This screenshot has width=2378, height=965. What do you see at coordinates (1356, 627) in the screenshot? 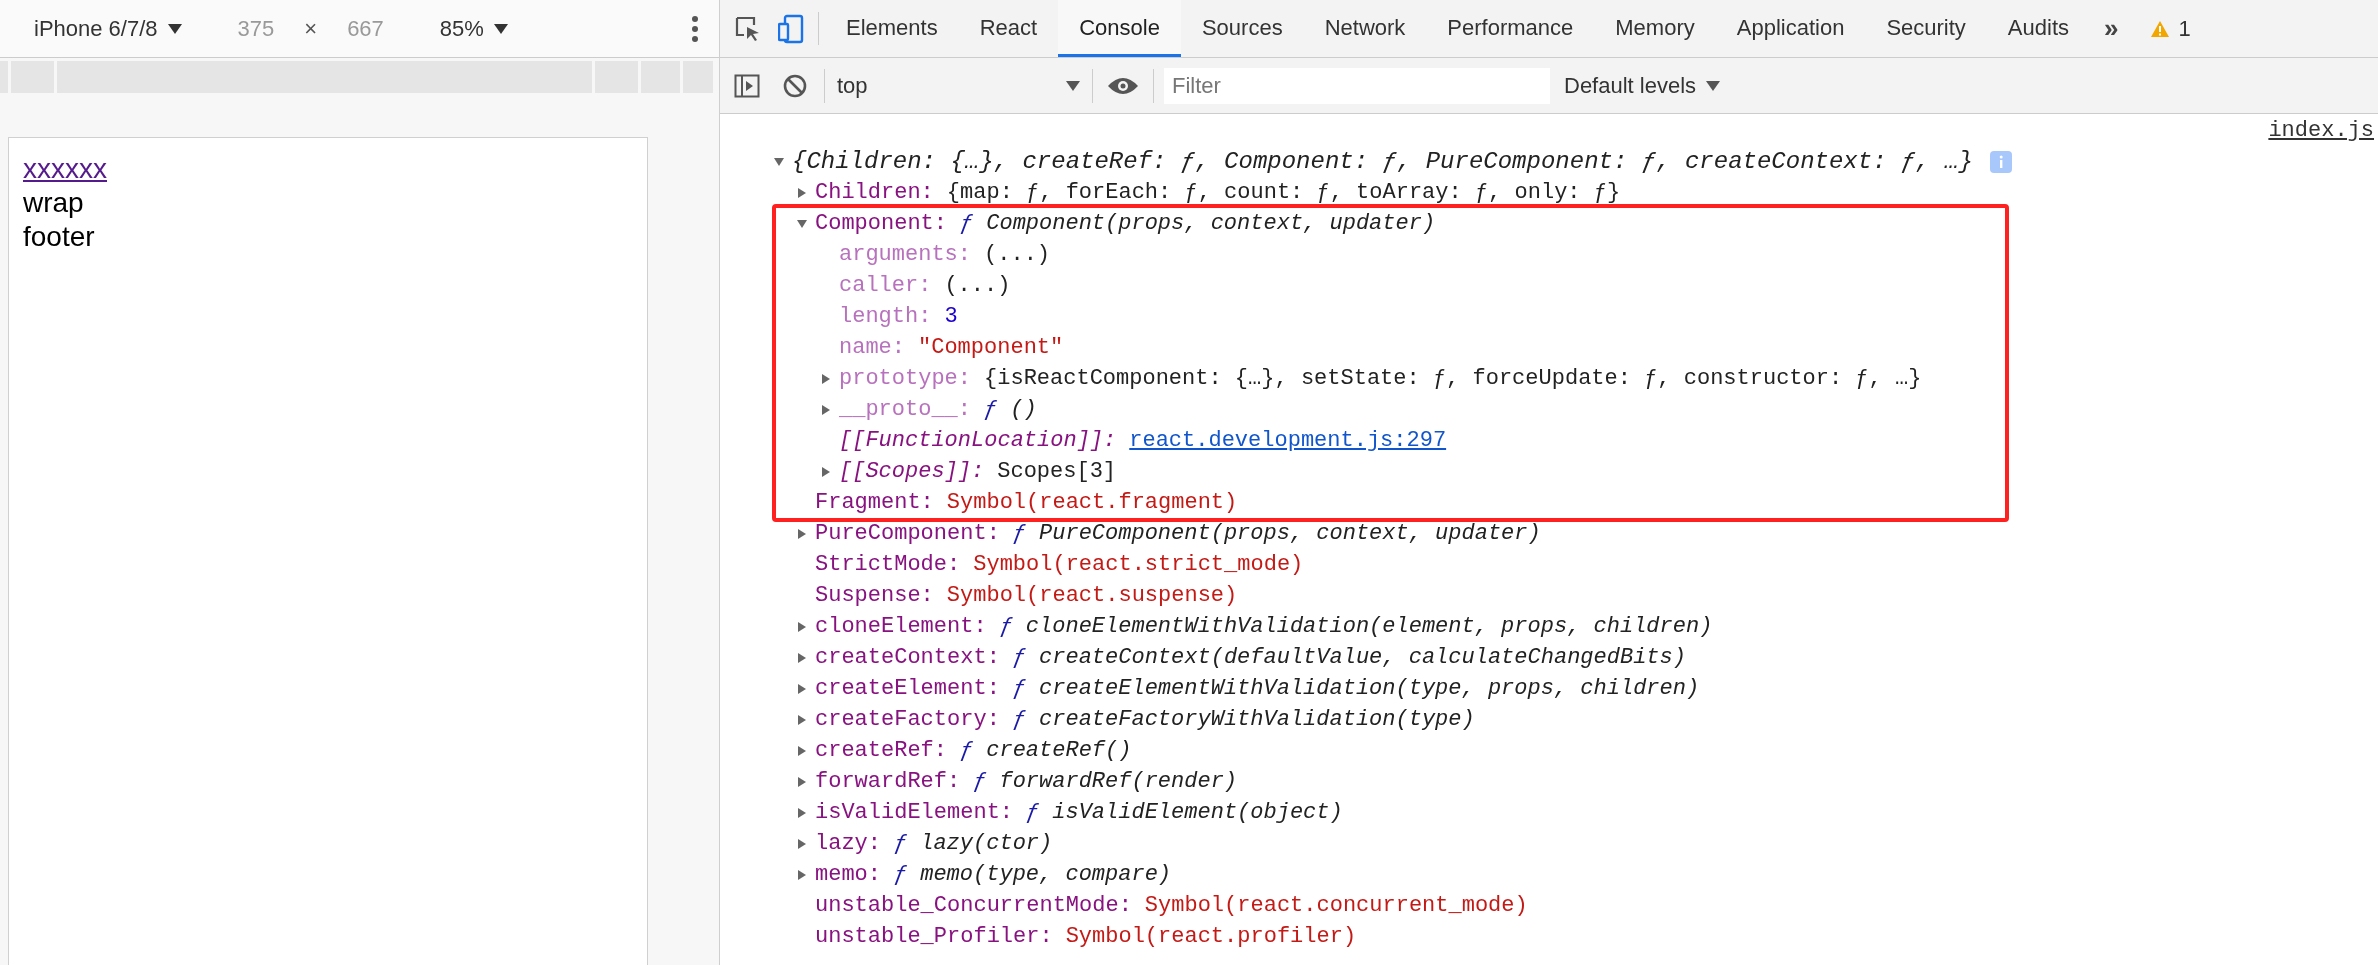
I see `function-value: ƒ cloneElementWithValidation(element, props, children)` at bounding box center [1356, 627].